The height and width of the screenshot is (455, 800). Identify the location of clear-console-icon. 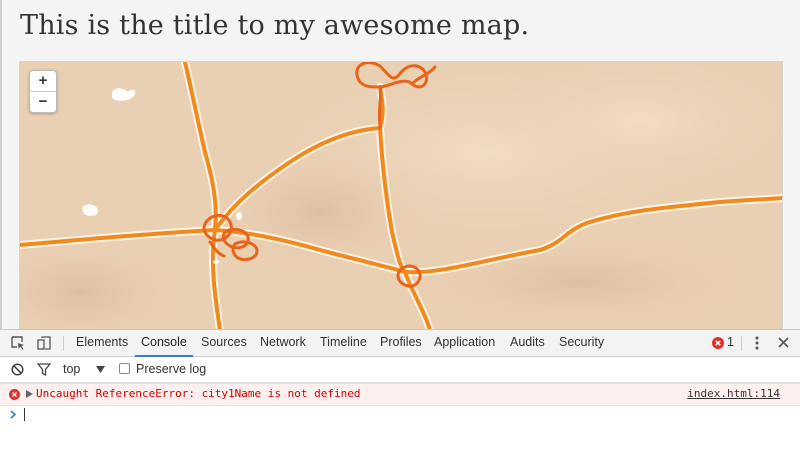
(17, 369).